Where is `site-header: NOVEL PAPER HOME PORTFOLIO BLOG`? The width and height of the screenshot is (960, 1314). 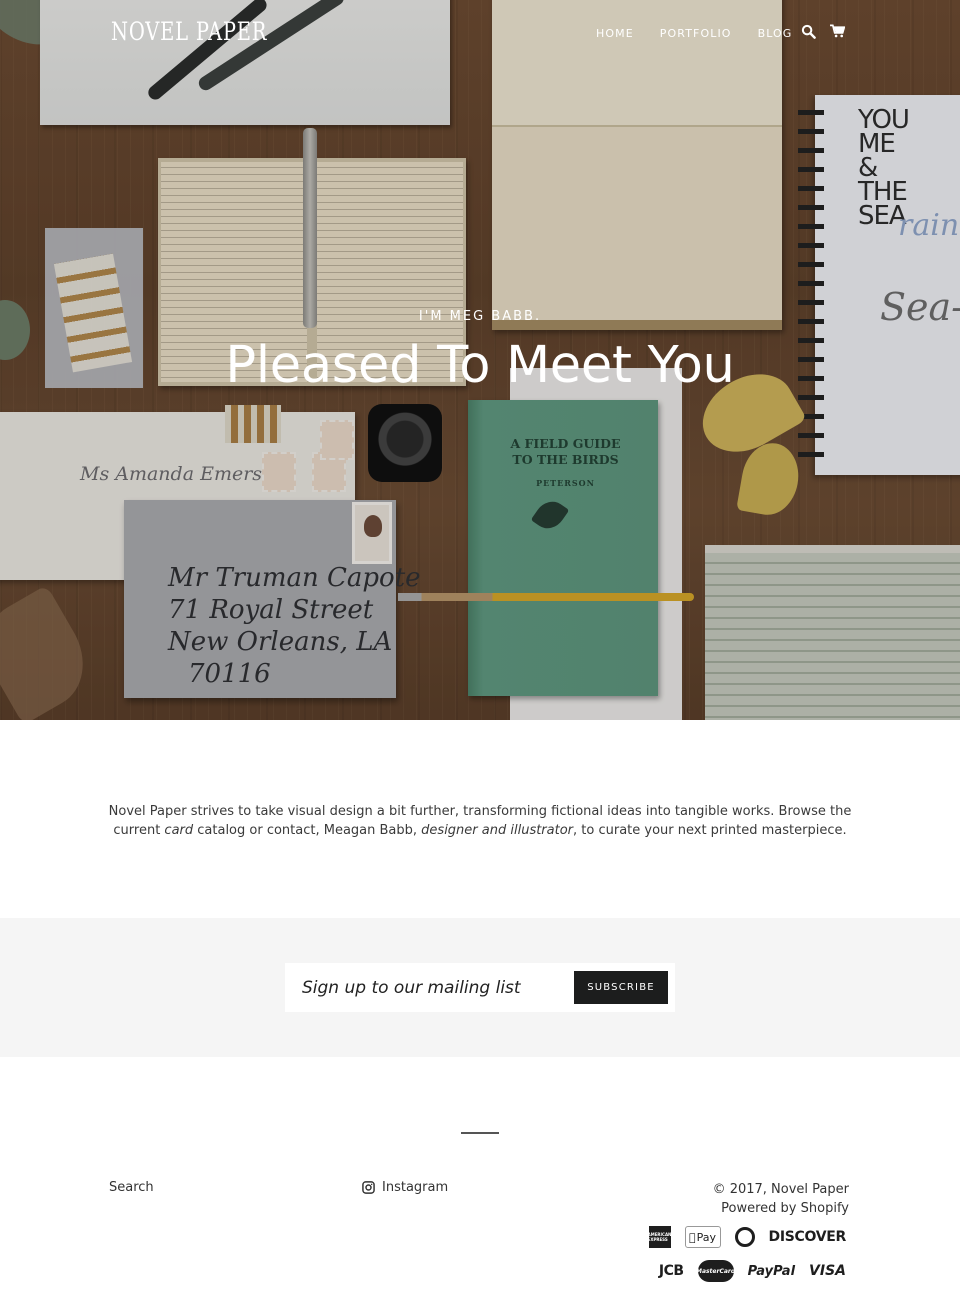 site-header: NOVEL PAPER HOME PORTFOLIO BLOG is located at coordinates (480, 35).